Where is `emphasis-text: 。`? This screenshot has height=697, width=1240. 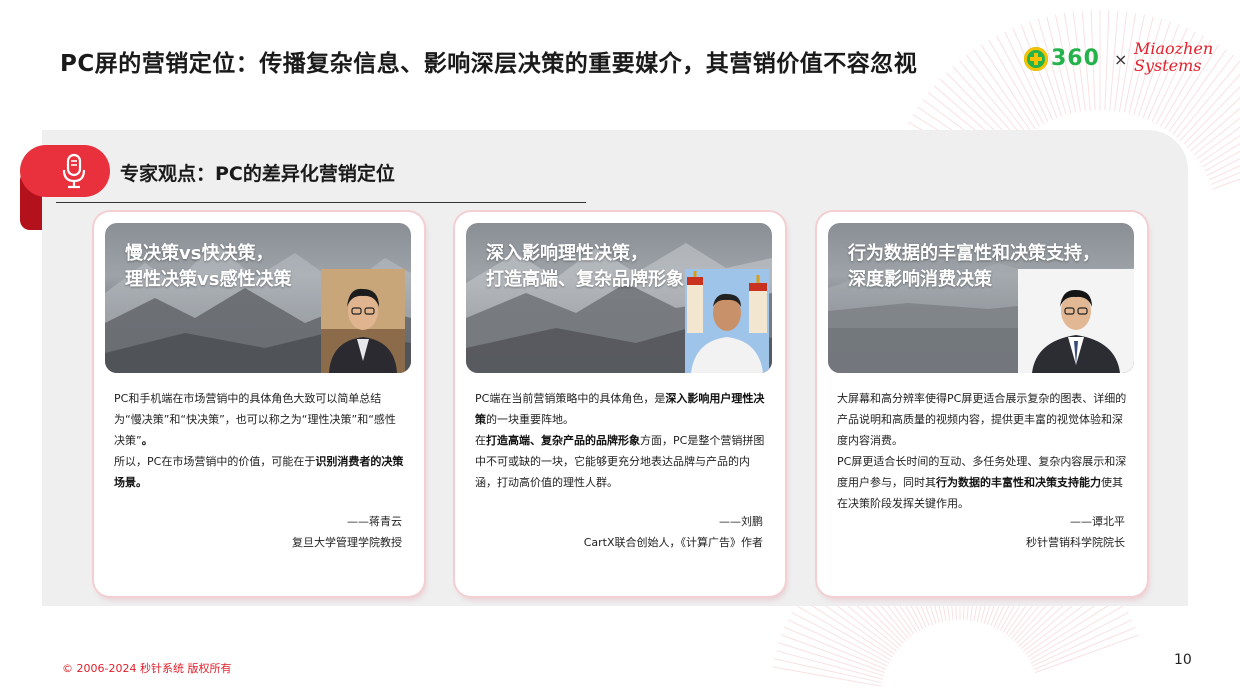
emphasis-text: 。 is located at coordinates (147, 440).